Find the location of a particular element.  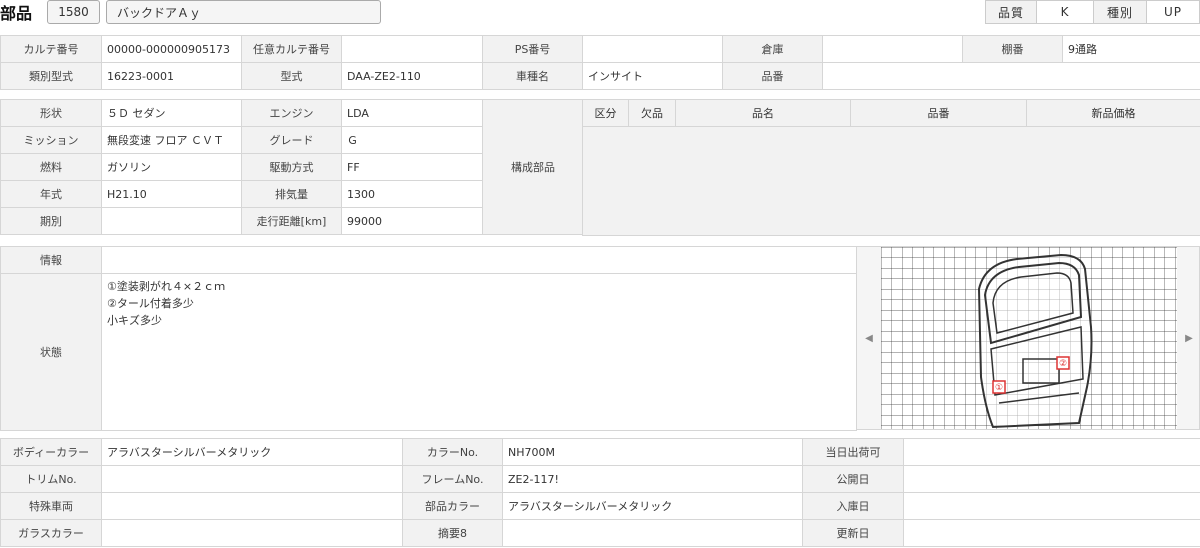

koukai-label: 公開日 is located at coordinates (853, 479).